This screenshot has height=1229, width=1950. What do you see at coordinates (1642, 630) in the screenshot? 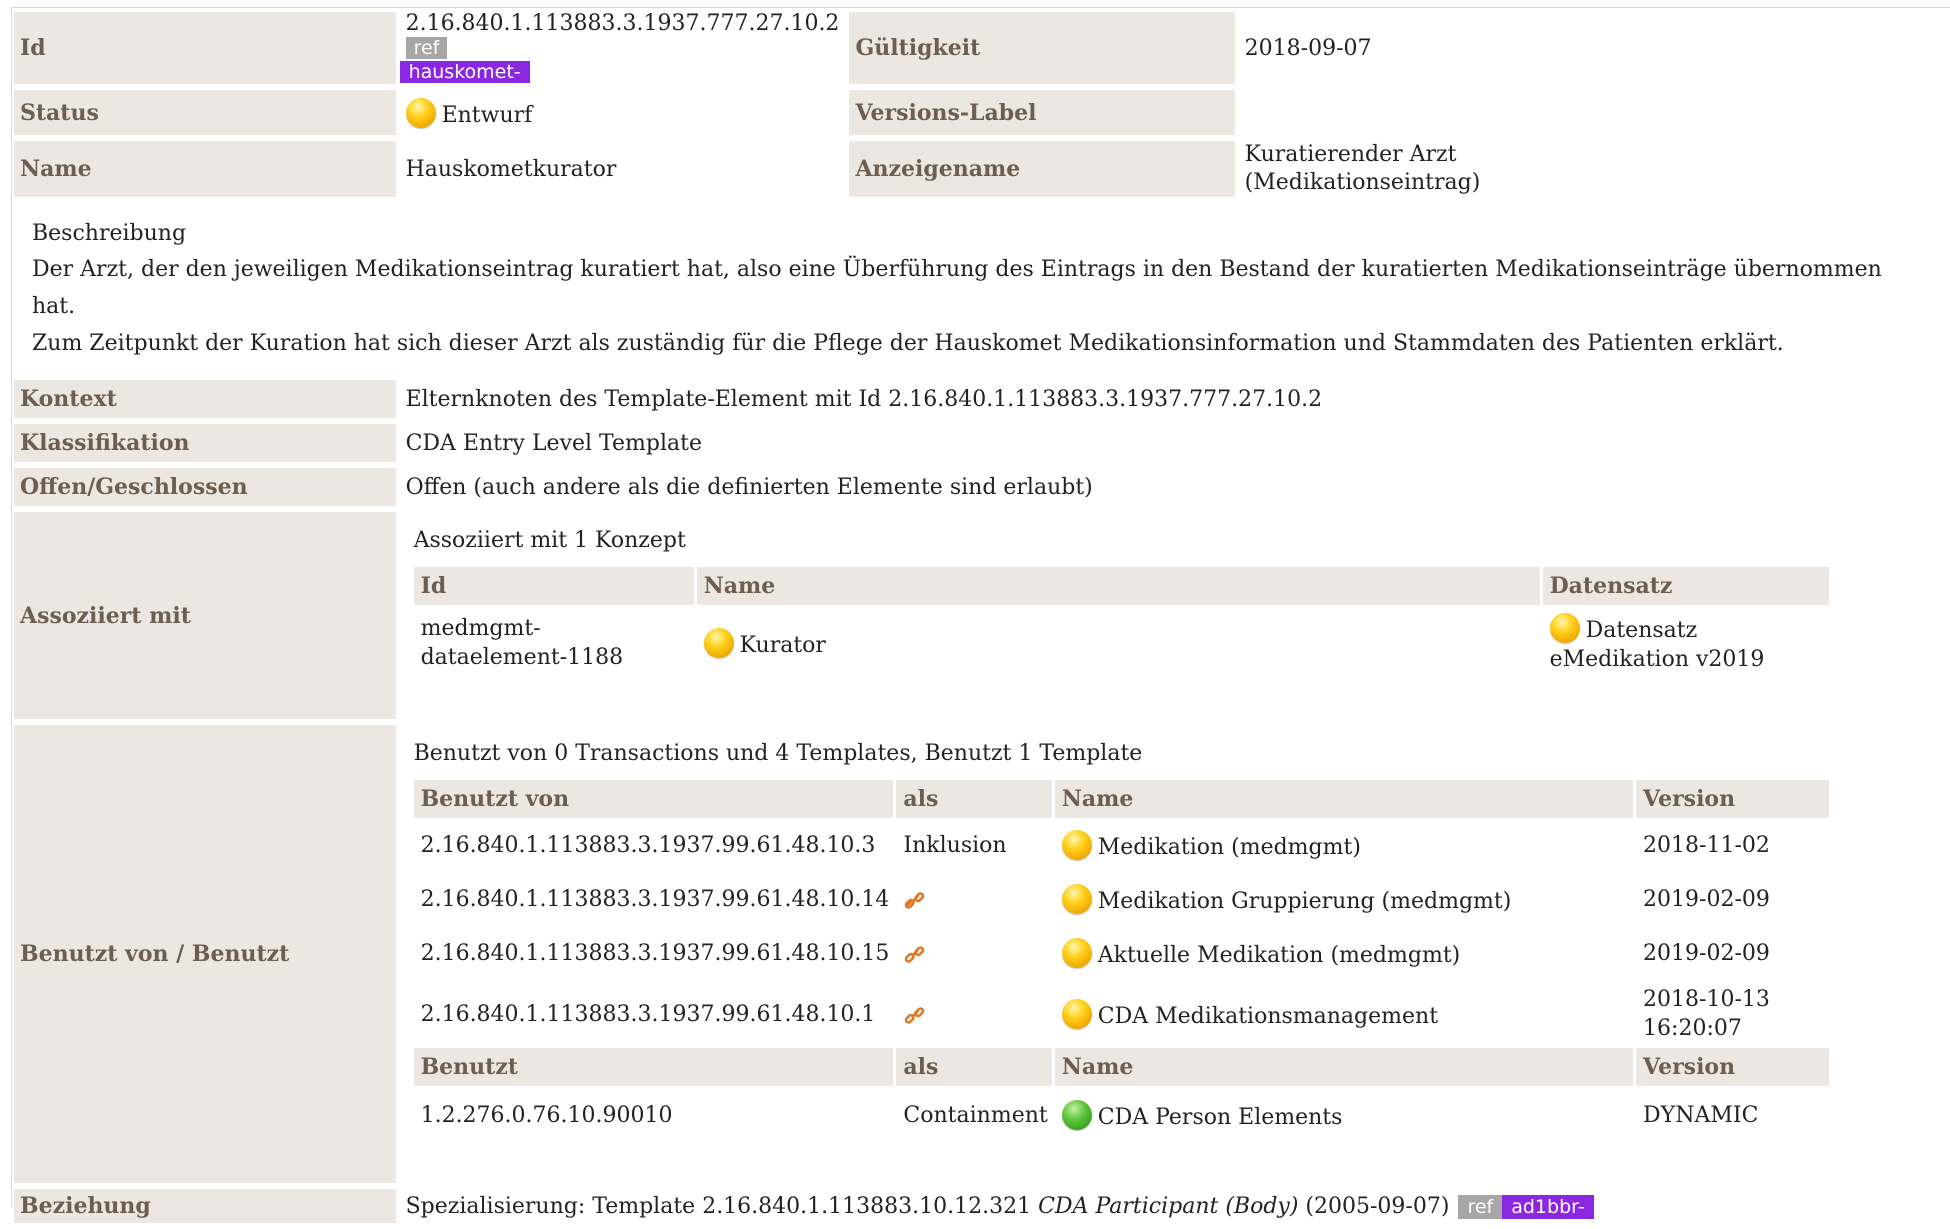
I see `concept-dataset-line1: Datensatz` at bounding box center [1642, 630].